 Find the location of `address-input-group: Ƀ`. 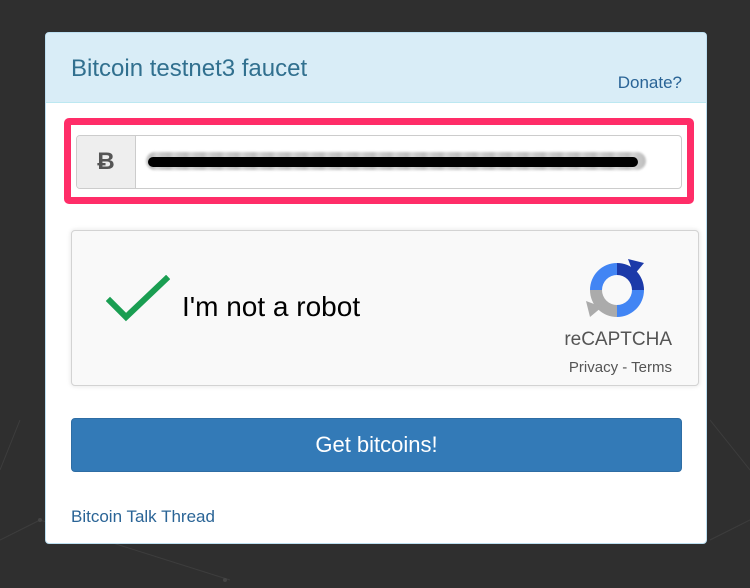

address-input-group: Ƀ is located at coordinates (379, 162).